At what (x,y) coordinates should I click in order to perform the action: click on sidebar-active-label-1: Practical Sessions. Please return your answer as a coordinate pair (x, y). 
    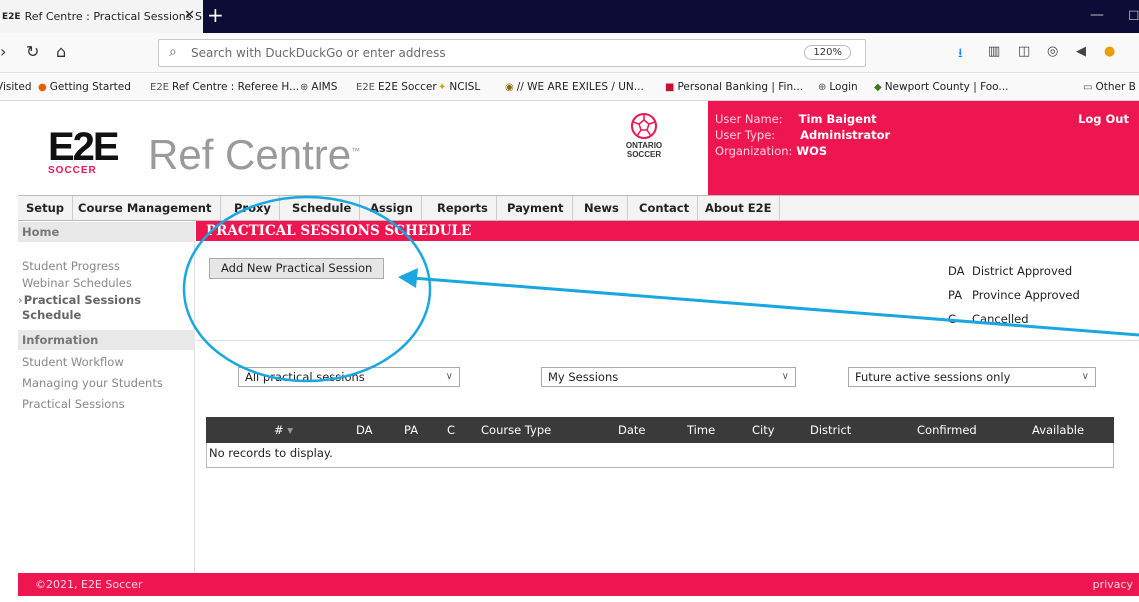
    Looking at the image, I should click on (82, 300).